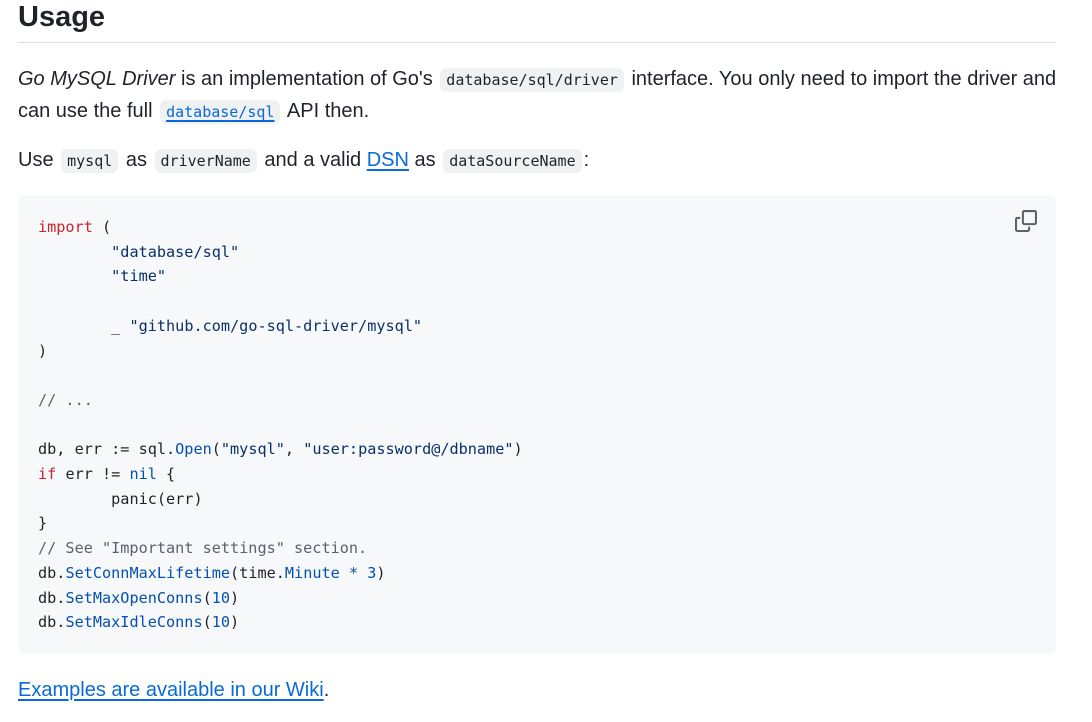 This screenshot has height=722, width=1092. I want to click on footer-paragraph: Examples are available in our Wiki., so click(174, 690).